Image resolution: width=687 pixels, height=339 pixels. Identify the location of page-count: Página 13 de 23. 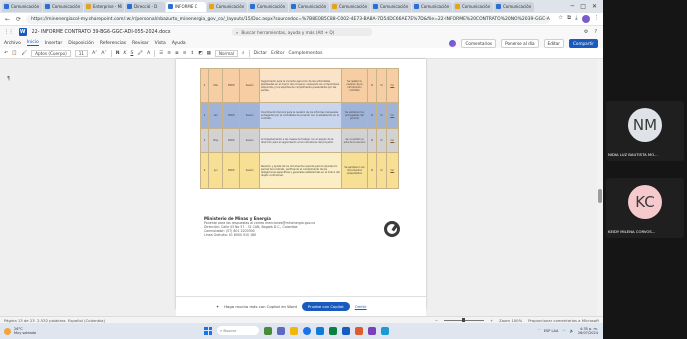
(19, 320).